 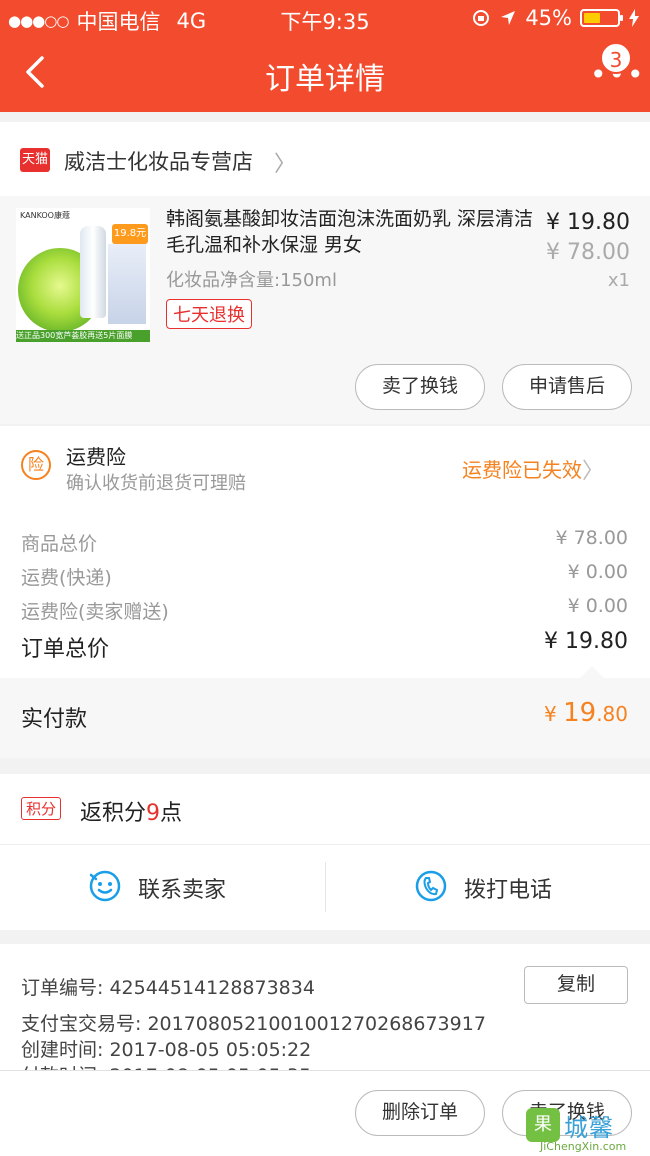 What do you see at coordinates (158, 161) in the screenshot?
I see `store-name: 威洁士化妆品专营店` at bounding box center [158, 161].